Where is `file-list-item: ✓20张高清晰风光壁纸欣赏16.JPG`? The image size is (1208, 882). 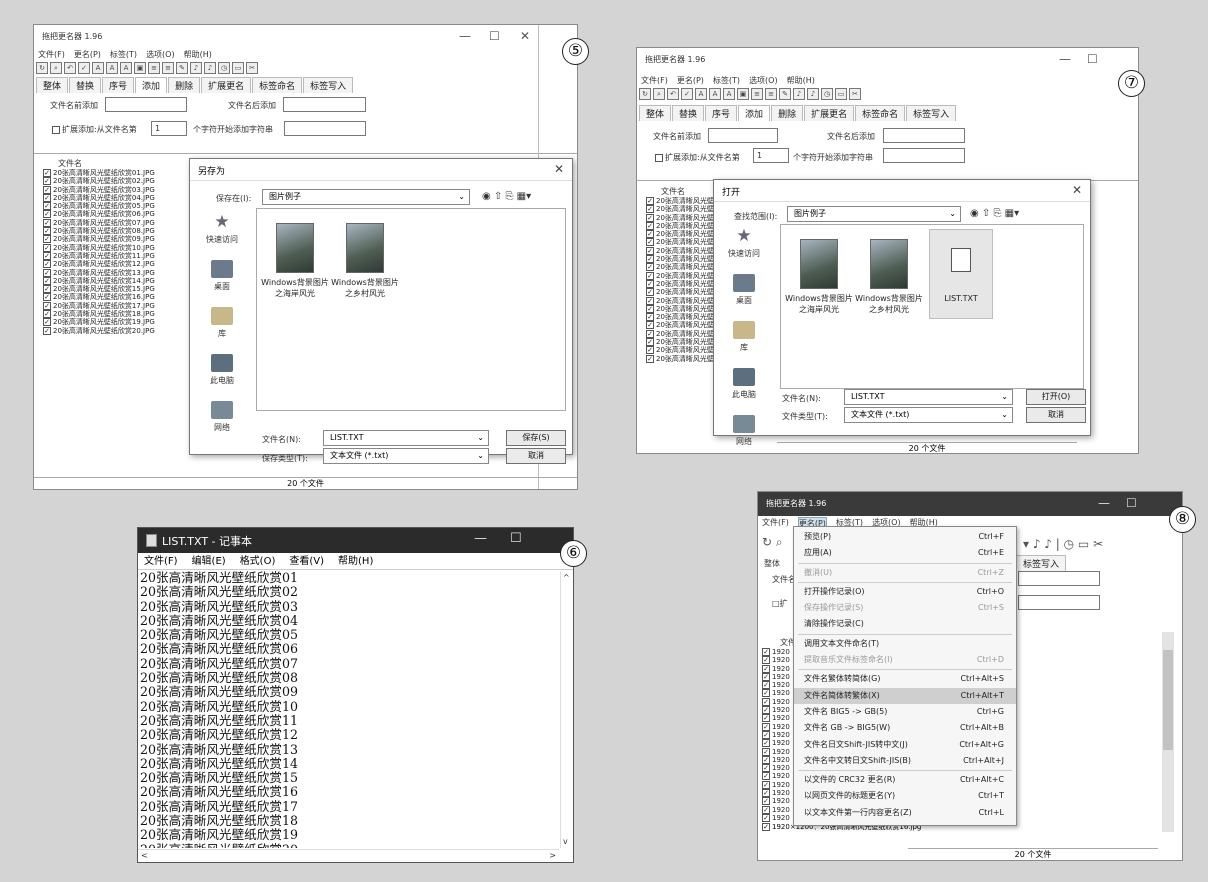 file-list-item: ✓20张高清晰风光壁纸欣赏16.JPG is located at coordinates (118, 297).